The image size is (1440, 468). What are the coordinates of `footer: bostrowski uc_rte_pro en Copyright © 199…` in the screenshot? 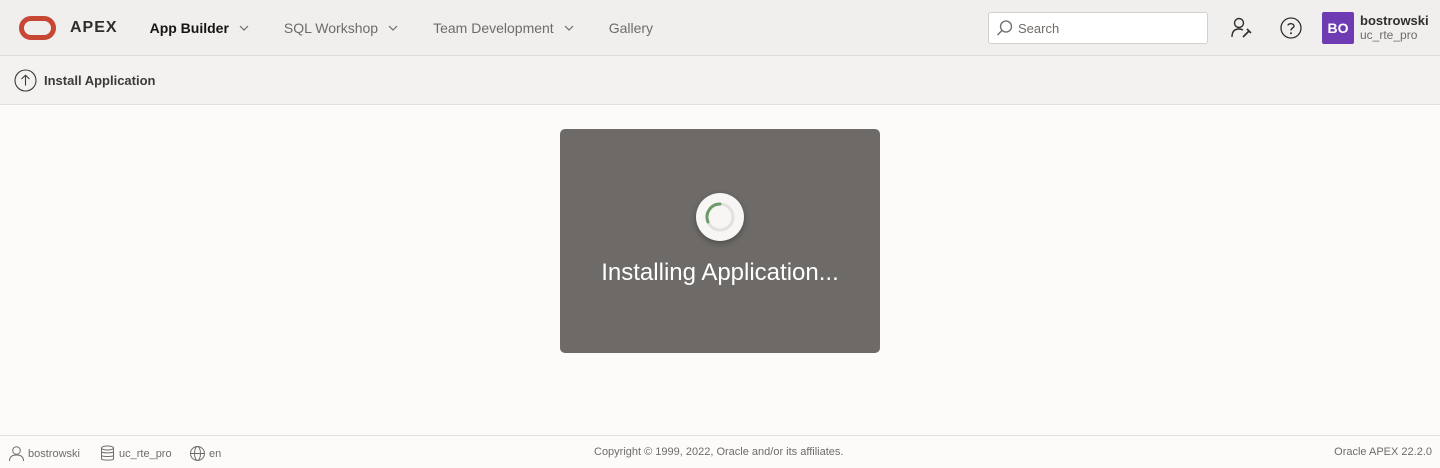 It's located at (720, 451).